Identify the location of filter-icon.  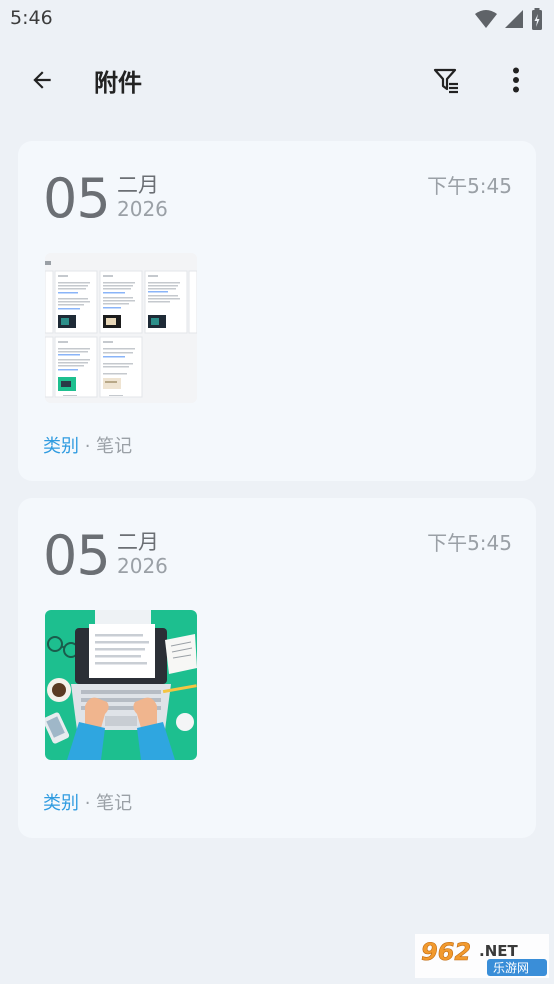
(445, 81).